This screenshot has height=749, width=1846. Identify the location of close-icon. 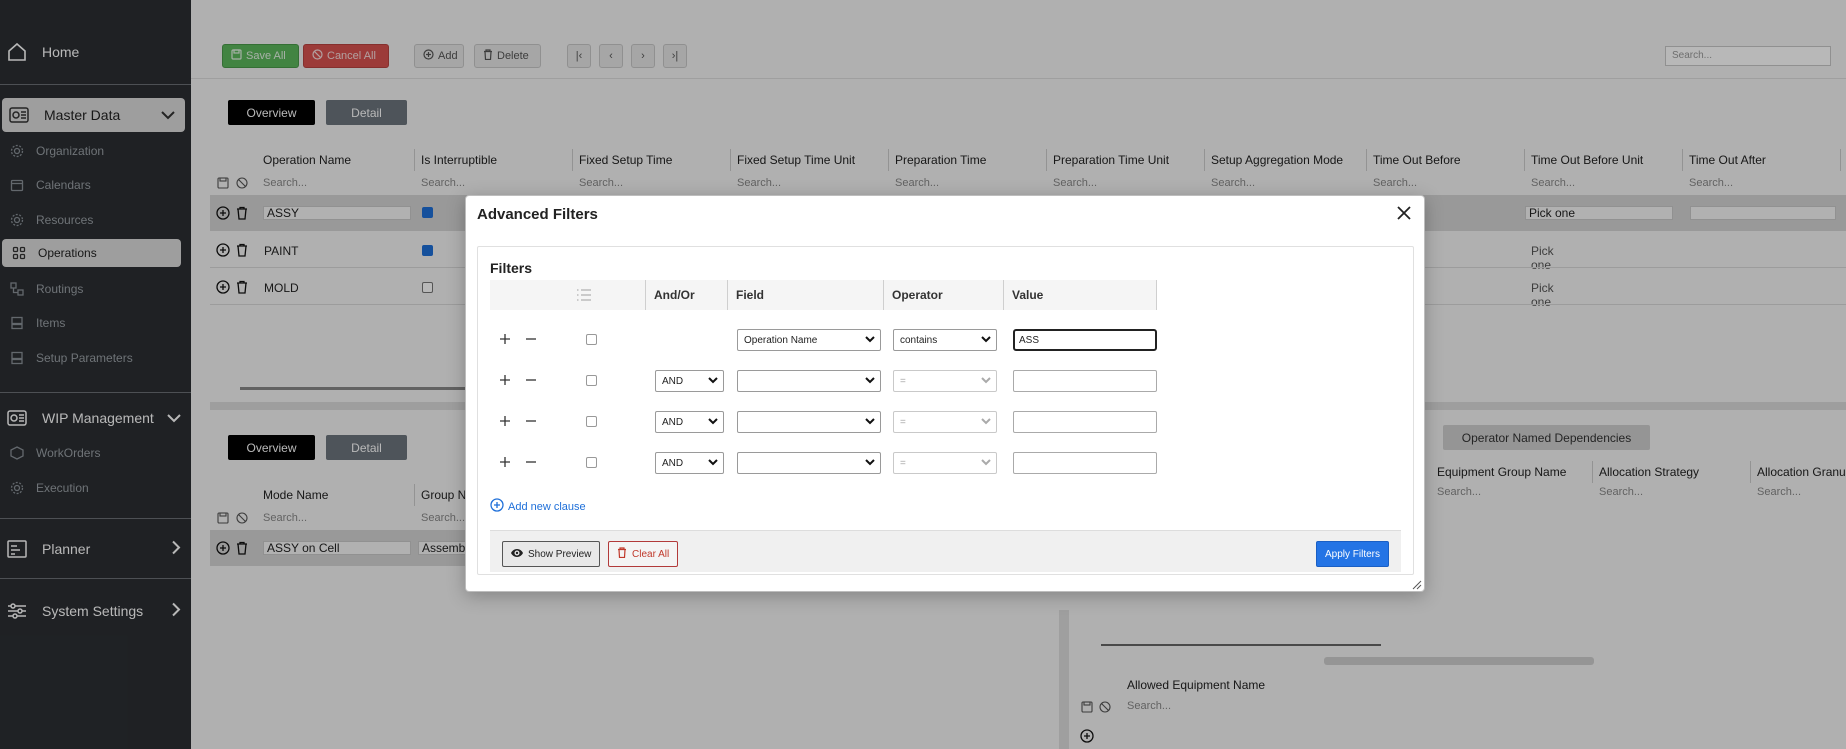
(1404, 214).